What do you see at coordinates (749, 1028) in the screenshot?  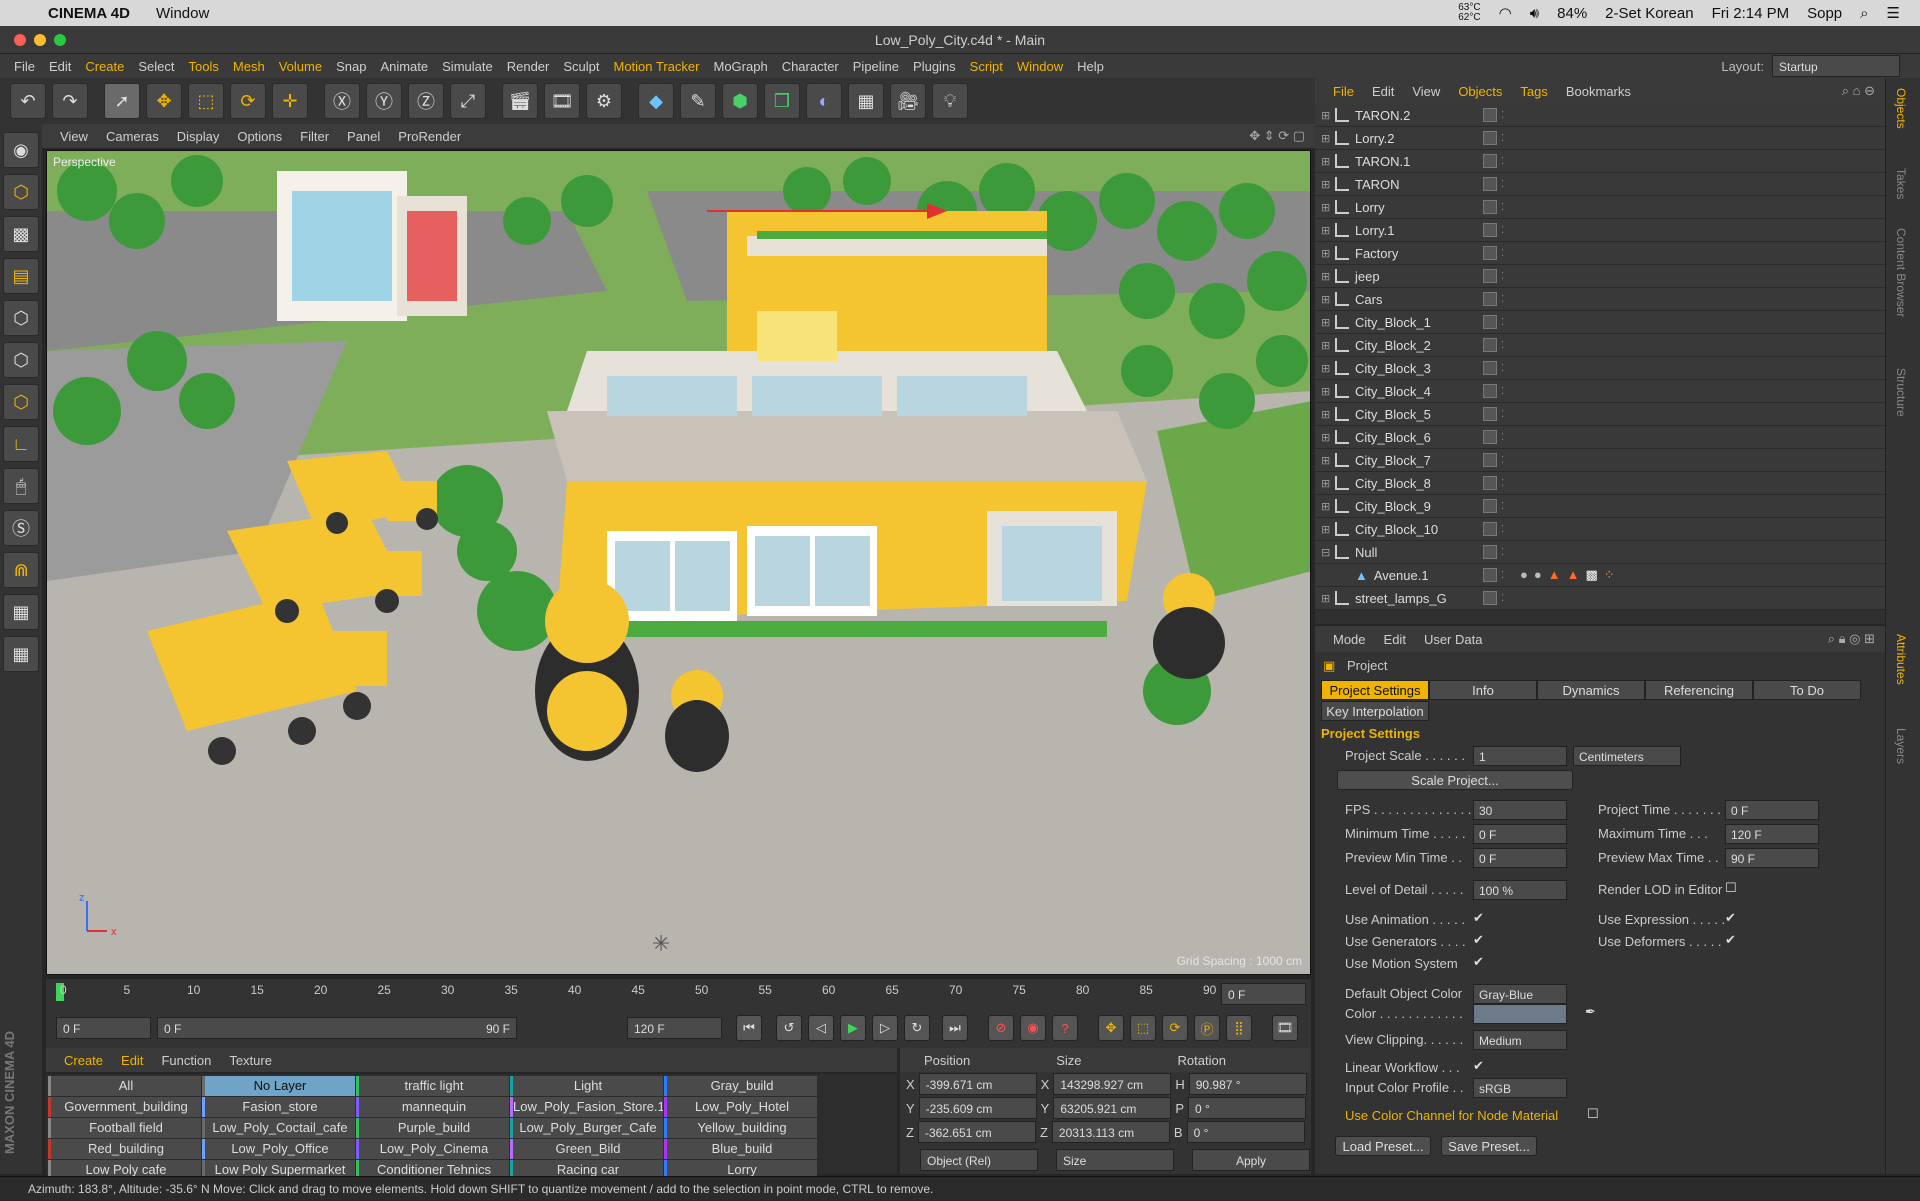 I see `go-to-start-icon: ⏮` at bounding box center [749, 1028].